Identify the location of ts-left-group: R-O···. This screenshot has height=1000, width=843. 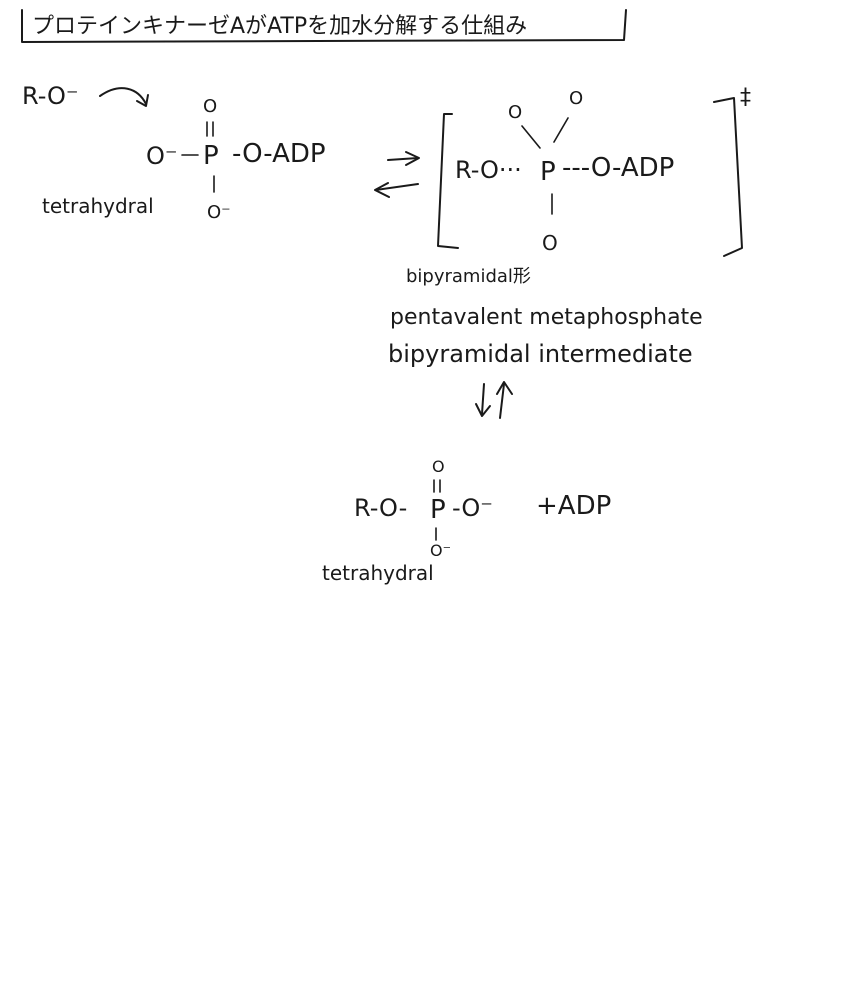
(488, 170).